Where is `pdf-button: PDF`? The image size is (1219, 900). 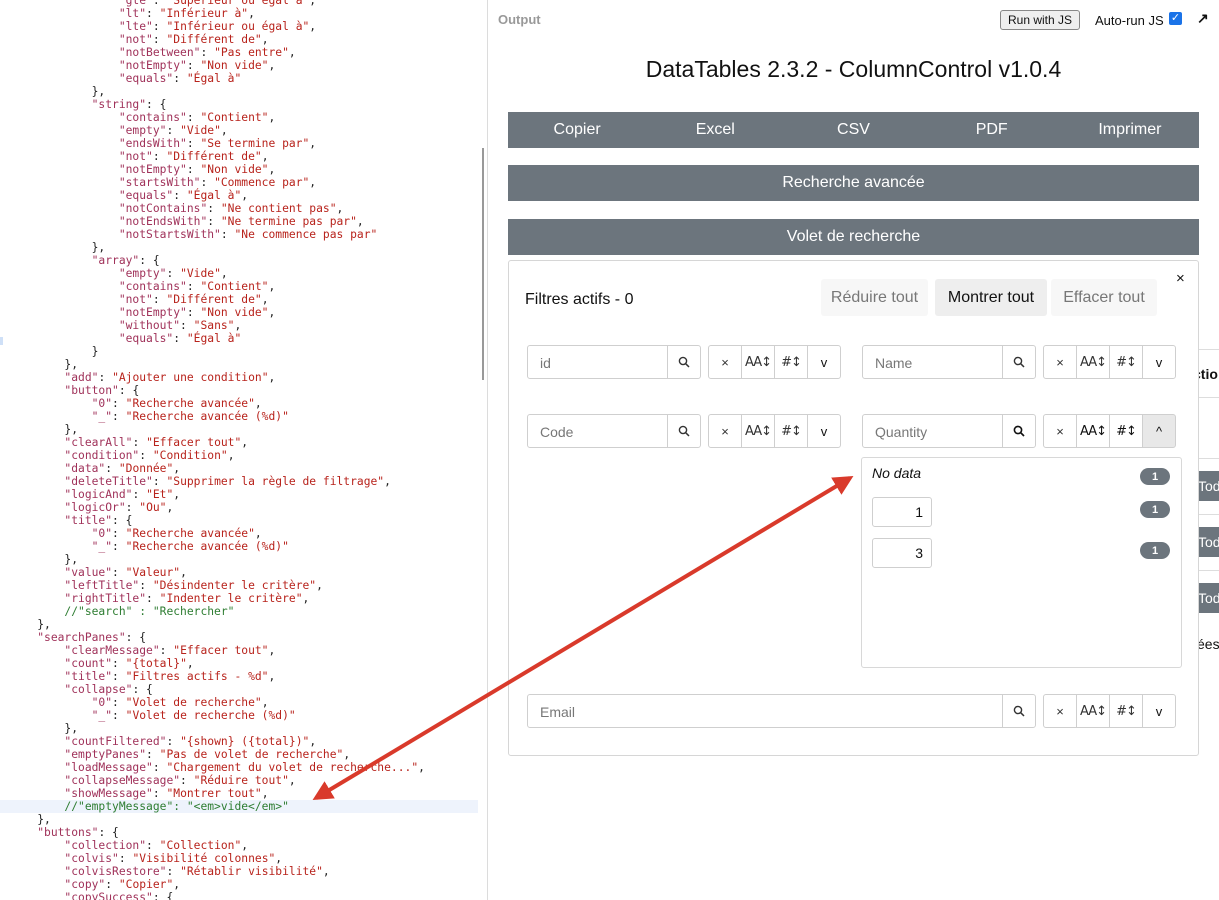
pdf-button: PDF is located at coordinates (992, 130).